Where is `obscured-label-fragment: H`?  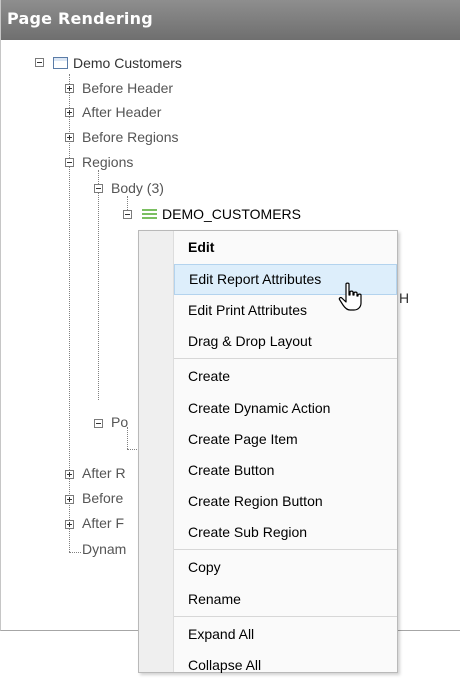 obscured-label-fragment: H is located at coordinates (404, 298).